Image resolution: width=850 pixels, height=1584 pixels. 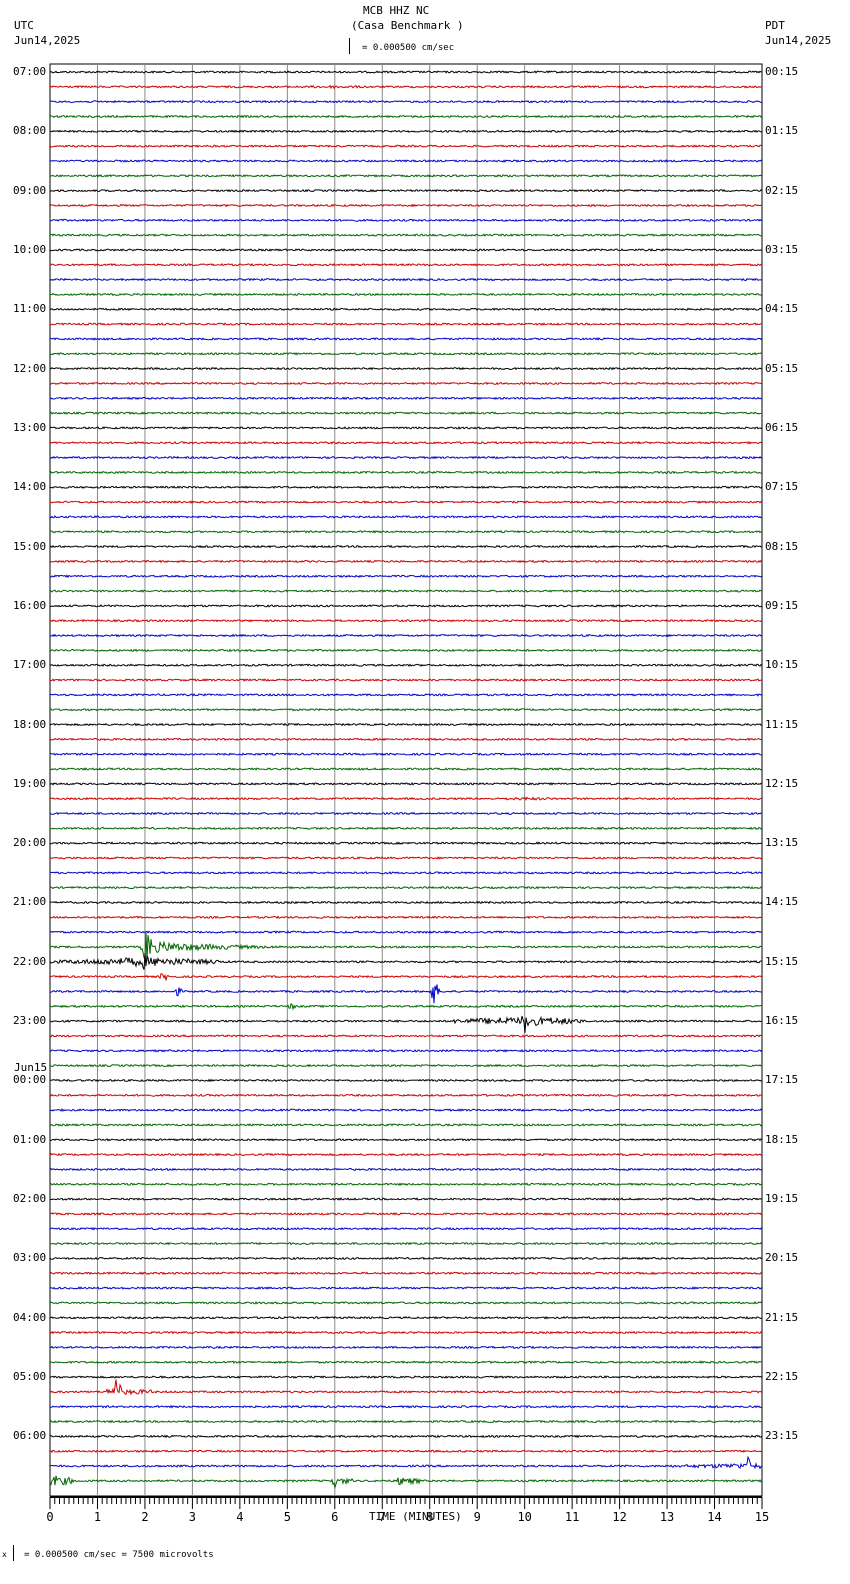 What do you see at coordinates (572, 1517) in the screenshot?
I see `x-tick-label: 11` at bounding box center [572, 1517].